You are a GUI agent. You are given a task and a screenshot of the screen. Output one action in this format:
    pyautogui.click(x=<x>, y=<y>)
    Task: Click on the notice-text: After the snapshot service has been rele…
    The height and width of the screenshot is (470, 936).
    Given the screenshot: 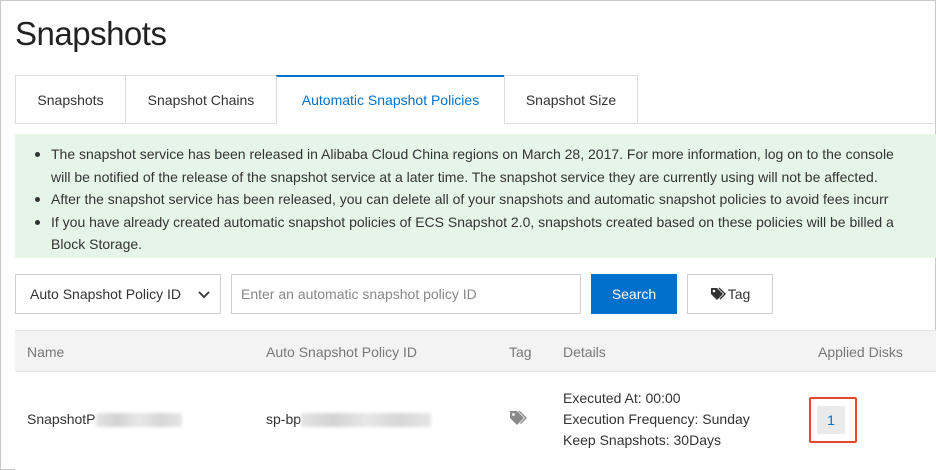 What is the action you would take?
    pyautogui.click(x=470, y=199)
    